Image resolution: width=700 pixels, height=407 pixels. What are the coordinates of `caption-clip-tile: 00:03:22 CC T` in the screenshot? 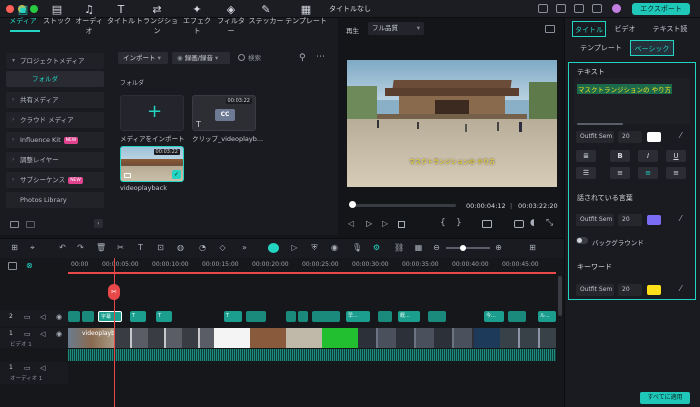 It's located at (224, 113).